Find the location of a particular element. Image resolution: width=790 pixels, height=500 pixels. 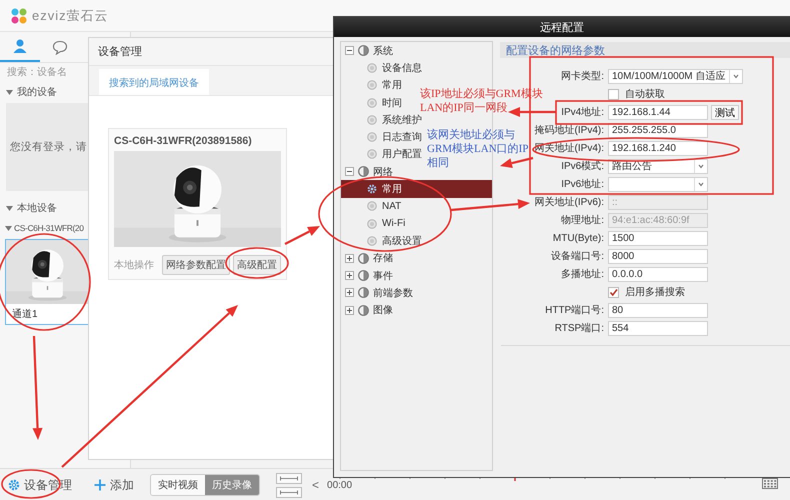

logo-icon is located at coordinates (19, 16).